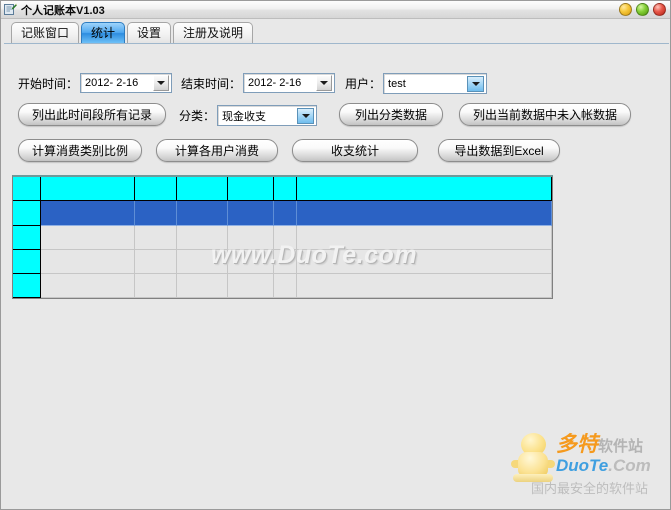  What do you see at coordinates (629, 465) in the screenshot?
I see `logo-en-sub: .Com` at bounding box center [629, 465].